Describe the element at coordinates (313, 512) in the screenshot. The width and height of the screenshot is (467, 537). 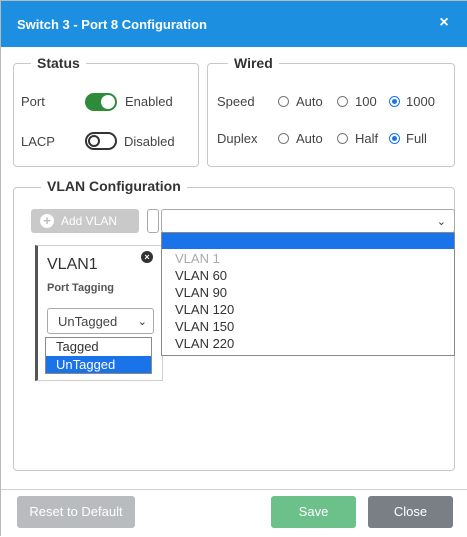
I see `save-button: Save` at that location.